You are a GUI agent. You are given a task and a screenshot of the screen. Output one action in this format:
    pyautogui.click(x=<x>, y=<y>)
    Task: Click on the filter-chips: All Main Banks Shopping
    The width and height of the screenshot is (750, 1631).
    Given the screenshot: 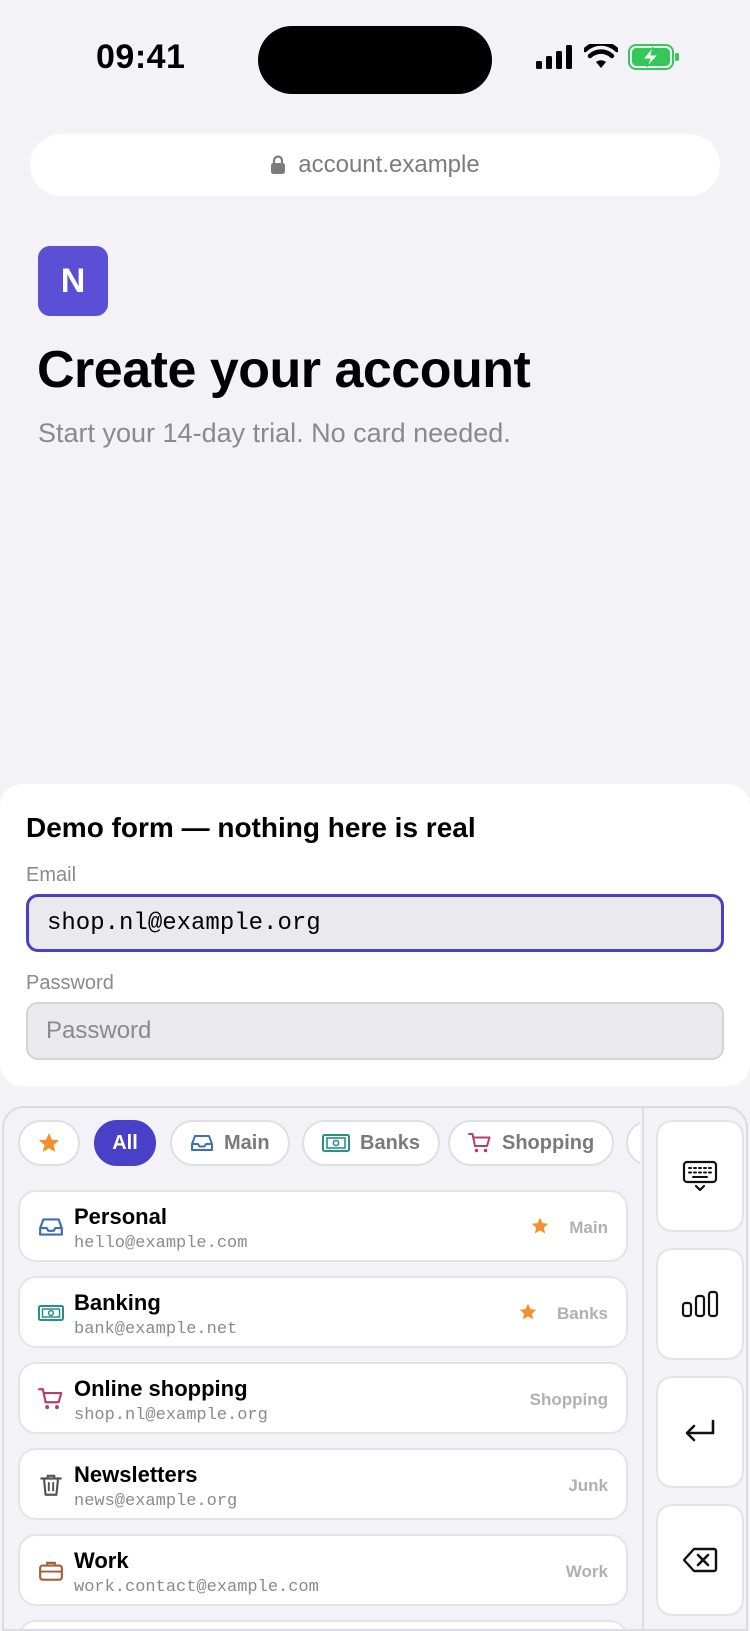 What is the action you would take?
    pyautogui.click(x=329, y=1144)
    